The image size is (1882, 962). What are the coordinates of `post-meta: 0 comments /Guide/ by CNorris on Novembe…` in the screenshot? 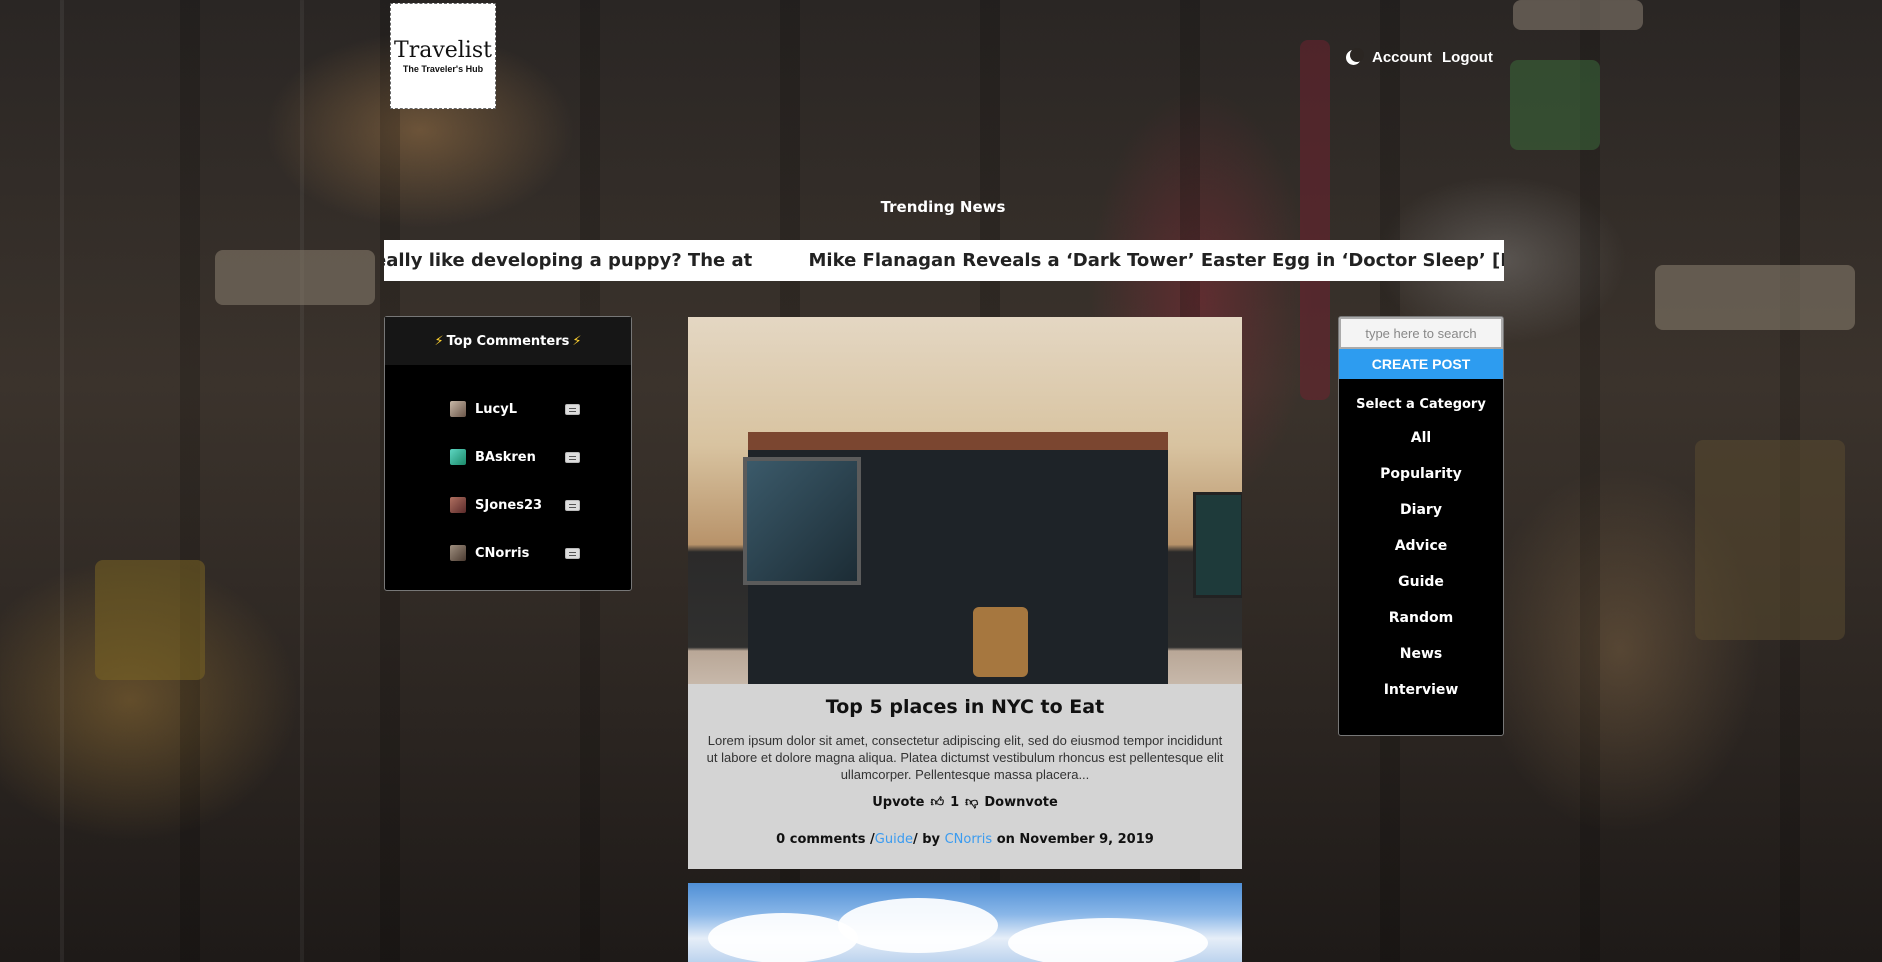 It's located at (965, 839).